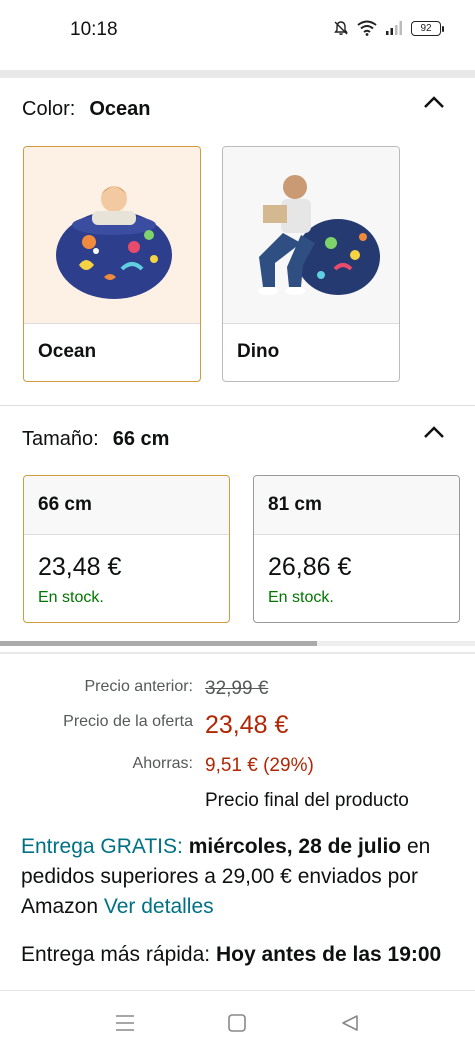  I want to click on details-link: Ver detalles, so click(159, 906).